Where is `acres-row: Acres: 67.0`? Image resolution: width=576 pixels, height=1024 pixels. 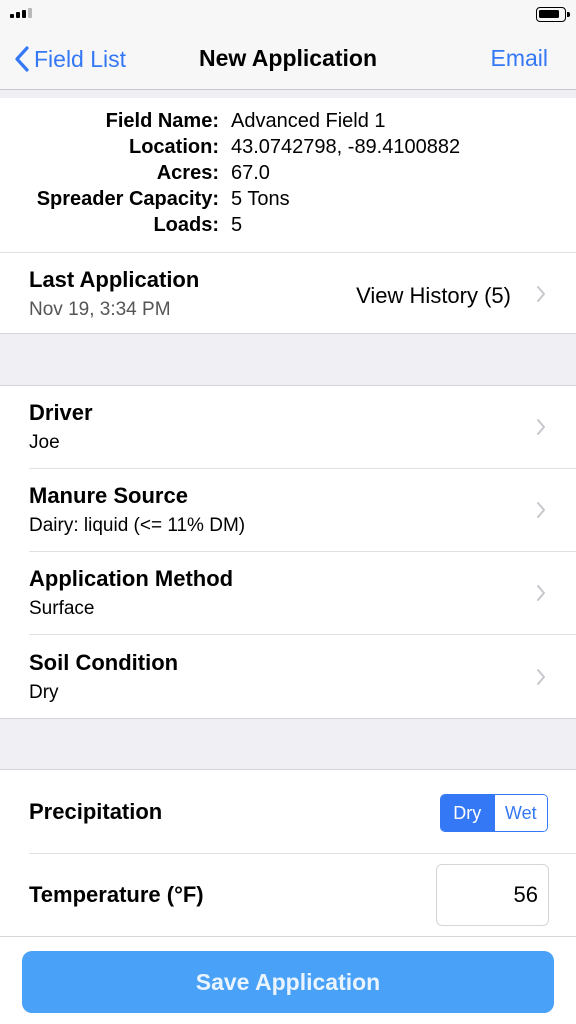
acres-row: Acres: 67.0 is located at coordinates (288, 175).